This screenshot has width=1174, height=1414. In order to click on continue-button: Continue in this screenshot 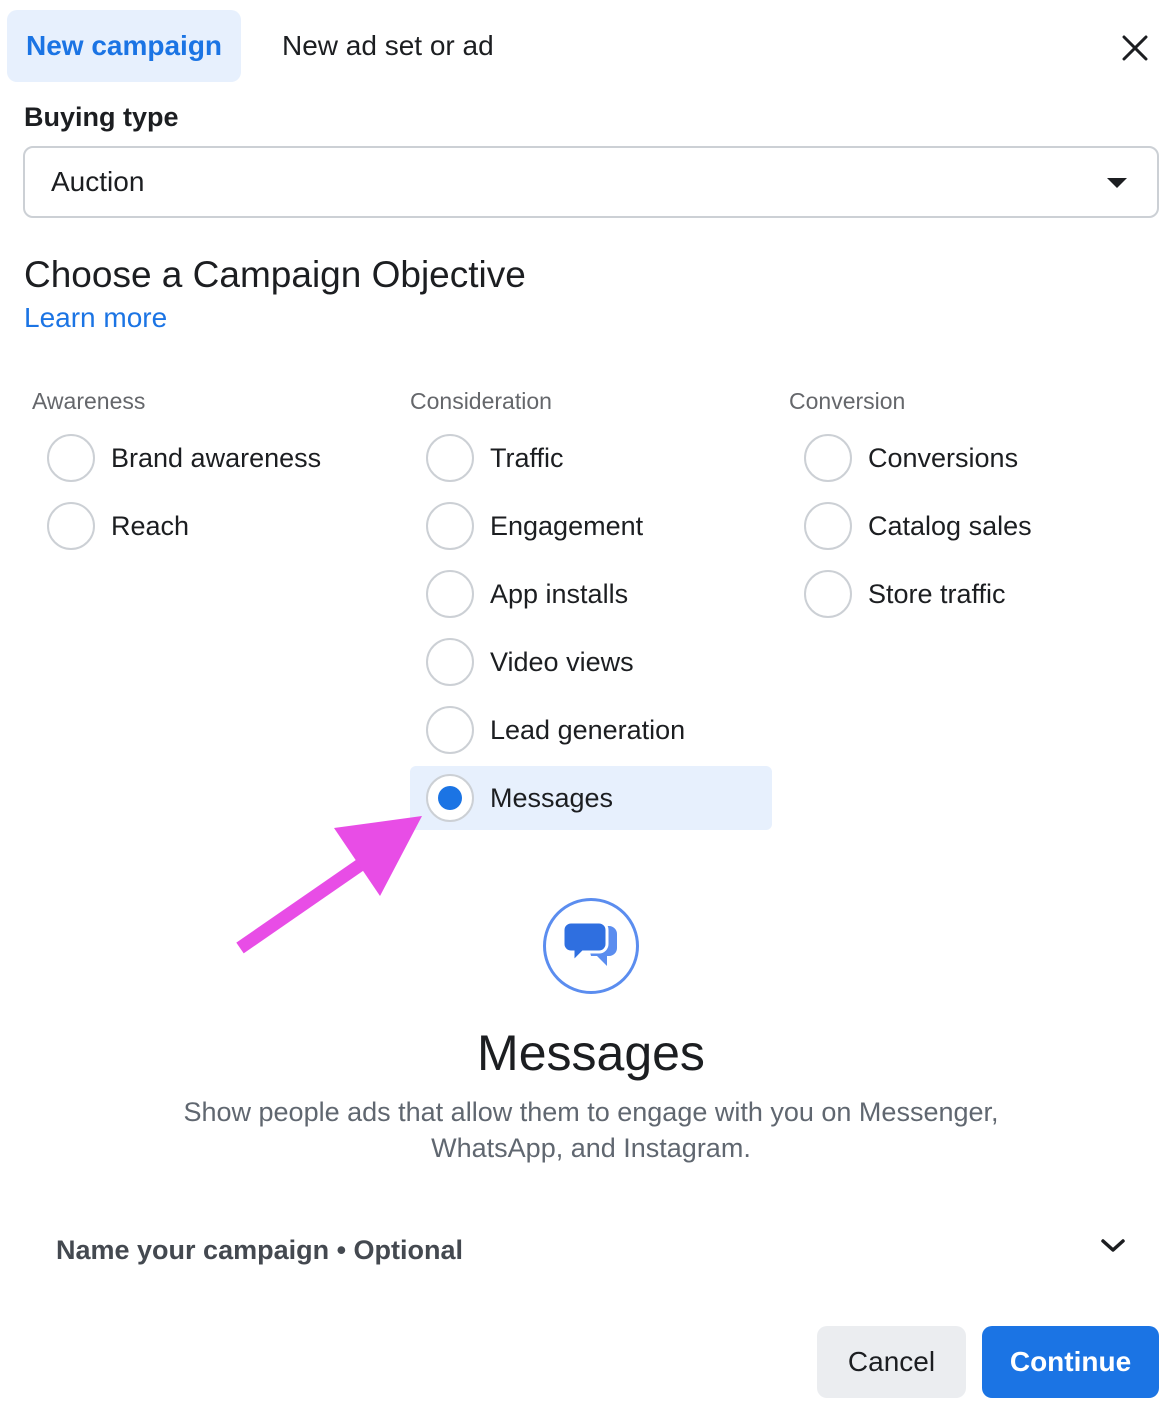, I will do `click(1070, 1362)`.